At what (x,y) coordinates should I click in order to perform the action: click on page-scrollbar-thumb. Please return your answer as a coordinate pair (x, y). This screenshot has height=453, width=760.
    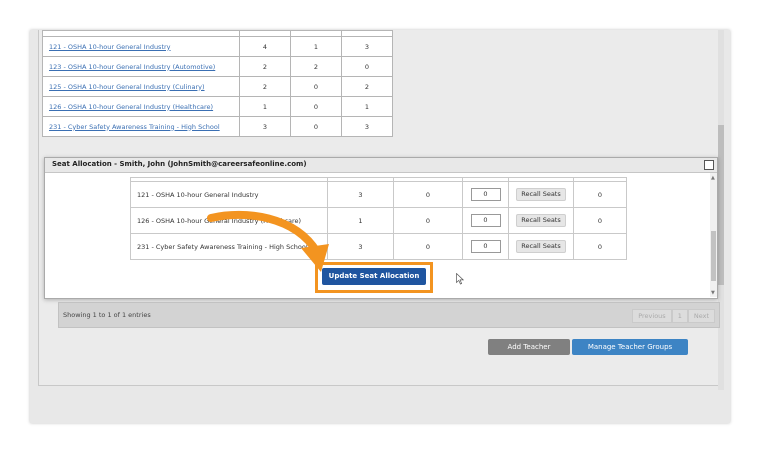
    Looking at the image, I should click on (721, 205).